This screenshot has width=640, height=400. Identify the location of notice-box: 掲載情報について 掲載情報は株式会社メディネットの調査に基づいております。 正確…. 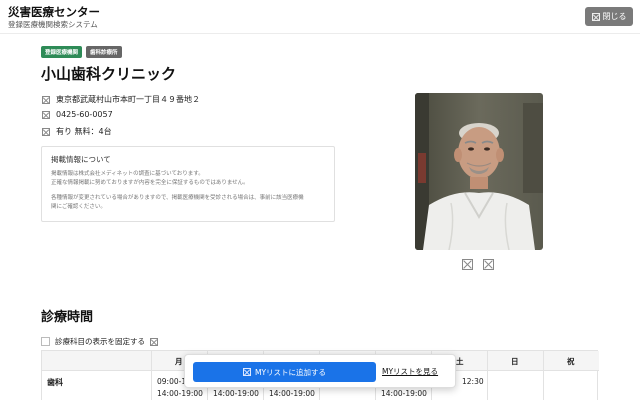
(188, 184).